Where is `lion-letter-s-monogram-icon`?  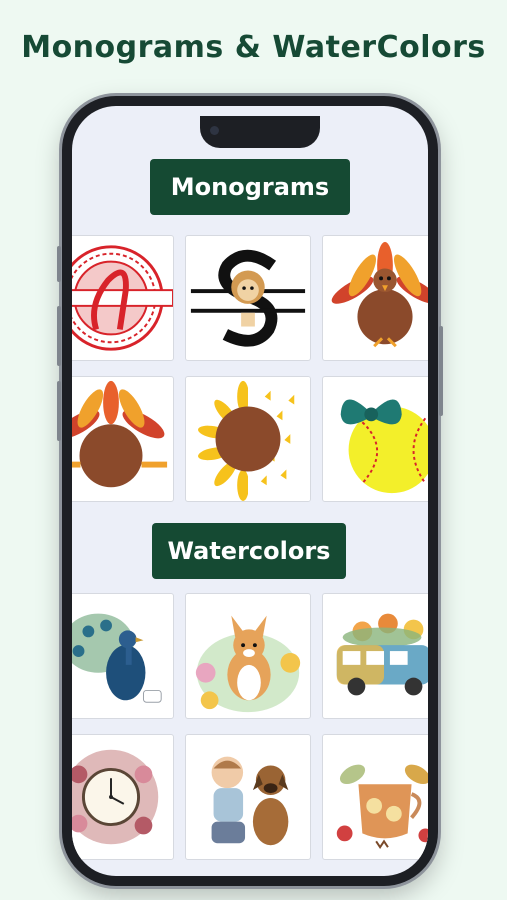 lion-letter-s-monogram-icon is located at coordinates (248, 298).